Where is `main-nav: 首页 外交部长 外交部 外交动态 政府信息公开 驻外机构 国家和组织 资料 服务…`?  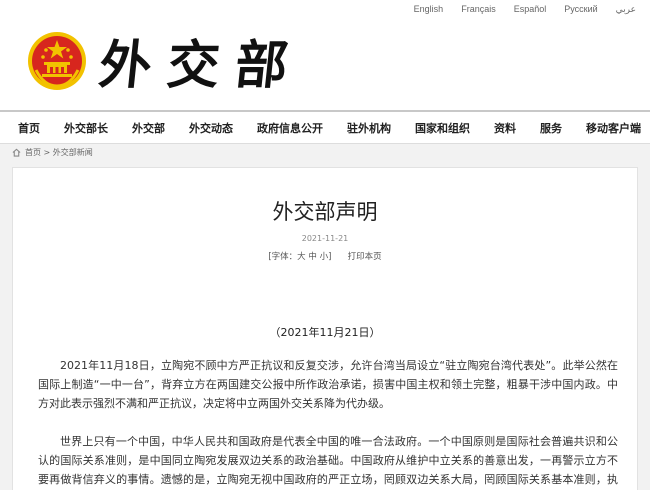 main-nav: 首页 外交部长 外交部 外交动态 政府信息公开 驻外机构 国家和组织 资料 服务… is located at coordinates (325, 127).